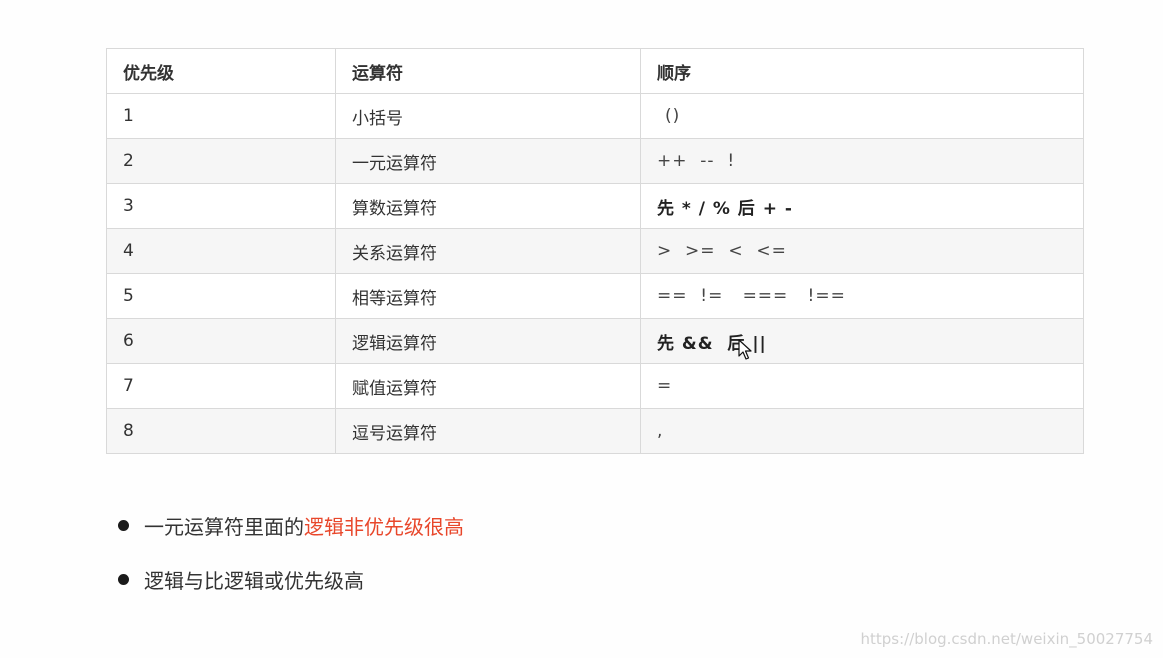 The image size is (1163, 658). What do you see at coordinates (221, 386) in the screenshot?
I see `cell-level: 7` at bounding box center [221, 386].